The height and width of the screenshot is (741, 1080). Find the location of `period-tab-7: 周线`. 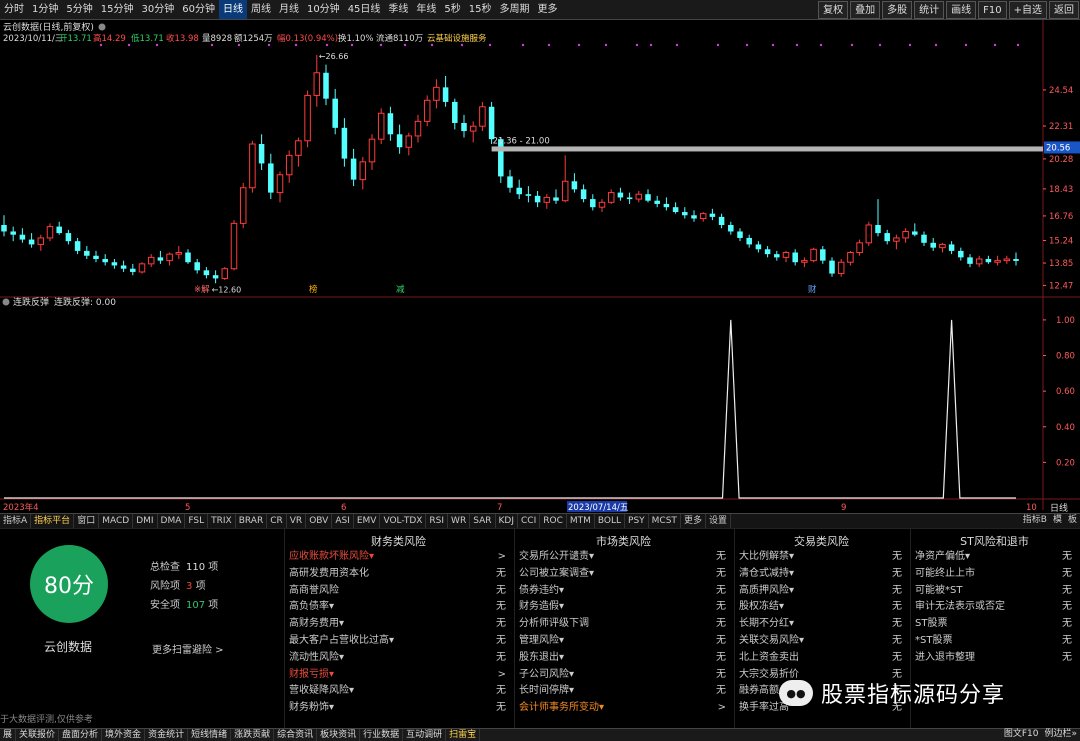

period-tab-7: 周线 is located at coordinates (261, 9).